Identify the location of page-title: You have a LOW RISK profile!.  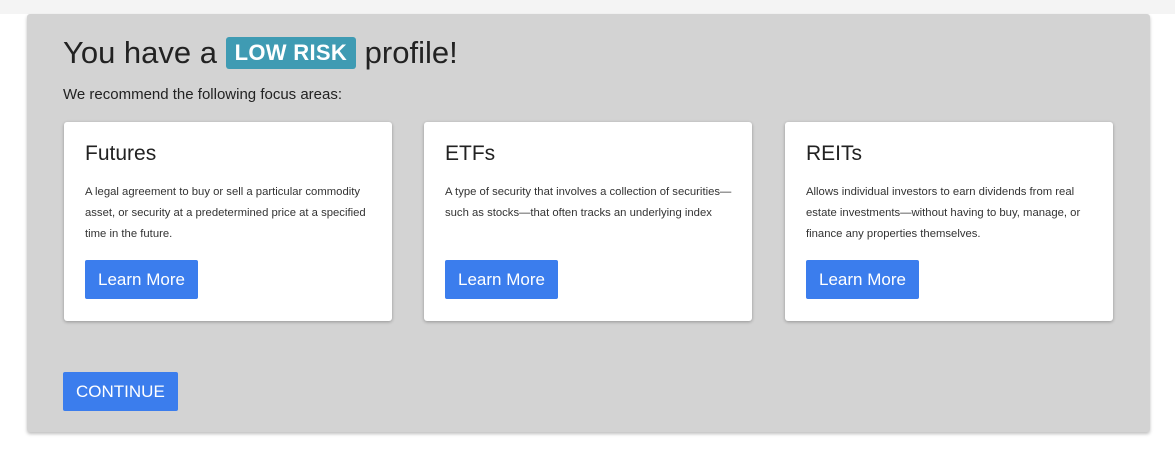
(260, 53).